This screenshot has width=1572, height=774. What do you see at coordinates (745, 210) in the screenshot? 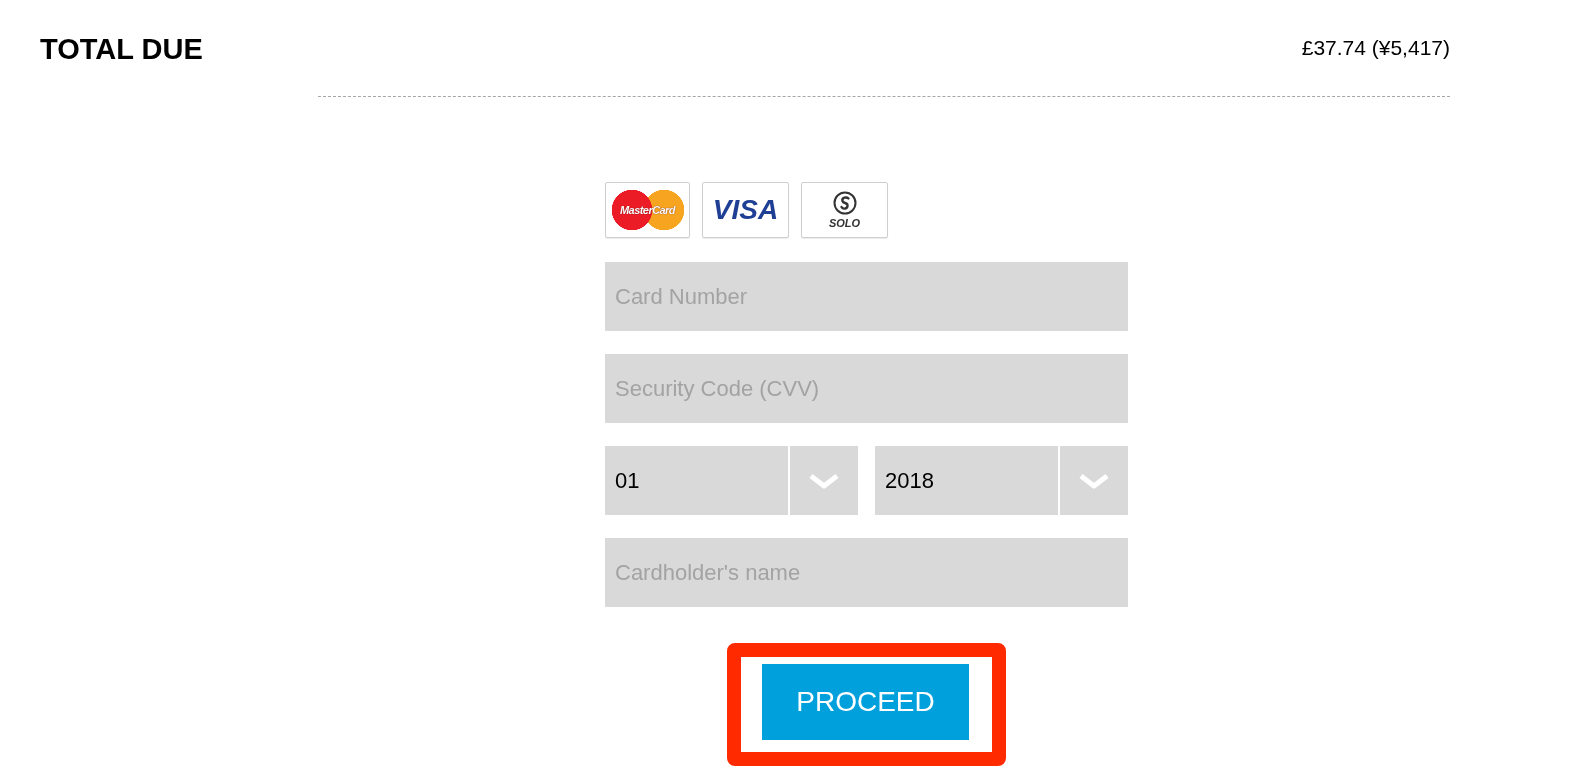
I see `card-brand-logo: VISA` at bounding box center [745, 210].